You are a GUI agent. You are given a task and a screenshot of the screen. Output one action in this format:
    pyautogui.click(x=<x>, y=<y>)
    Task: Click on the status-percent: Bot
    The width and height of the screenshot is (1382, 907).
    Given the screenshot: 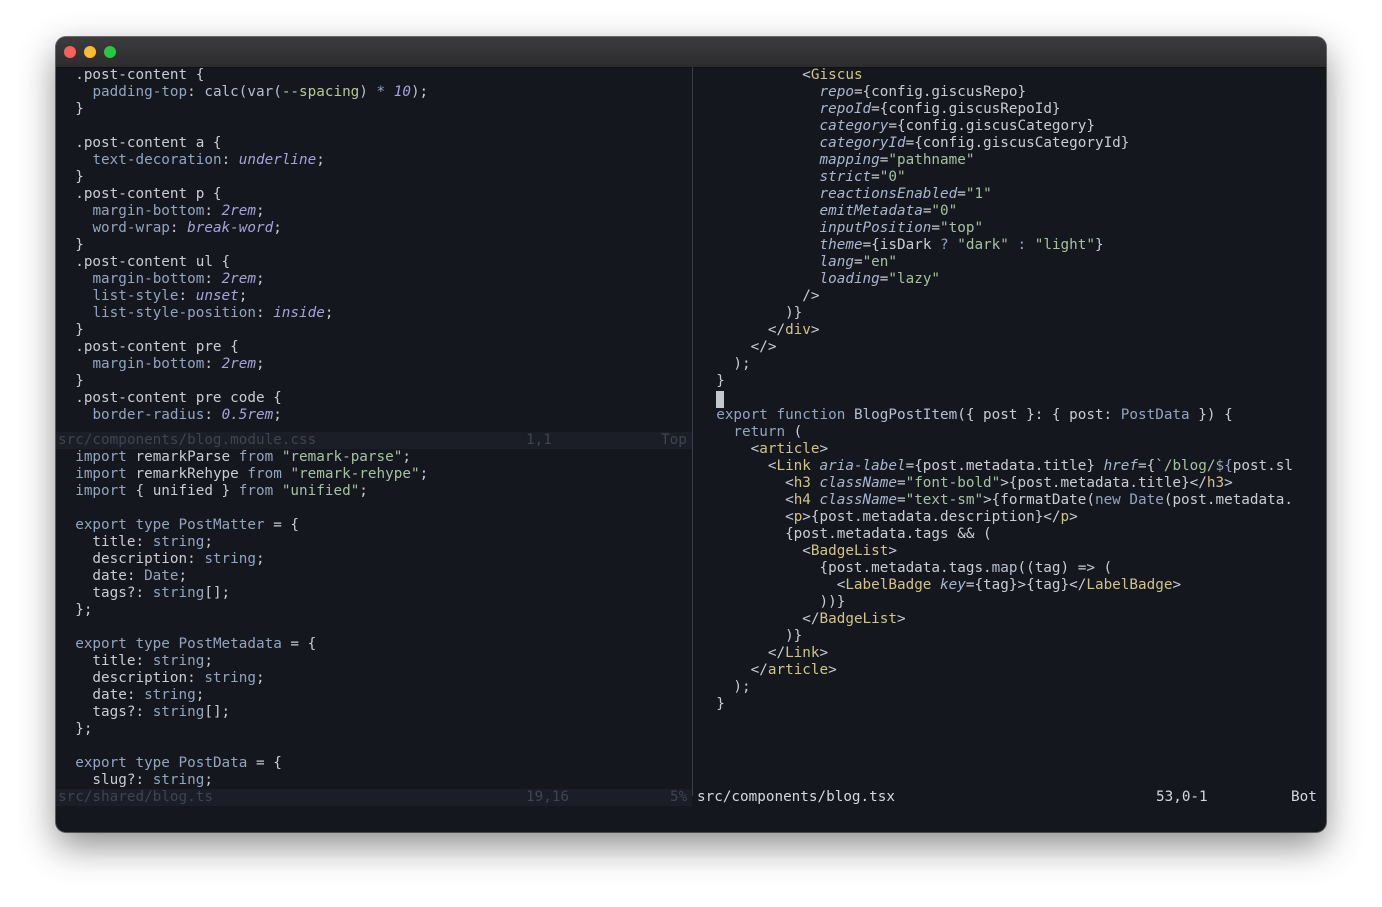 What is the action you would take?
    pyautogui.click(x=1304, y=797)
    